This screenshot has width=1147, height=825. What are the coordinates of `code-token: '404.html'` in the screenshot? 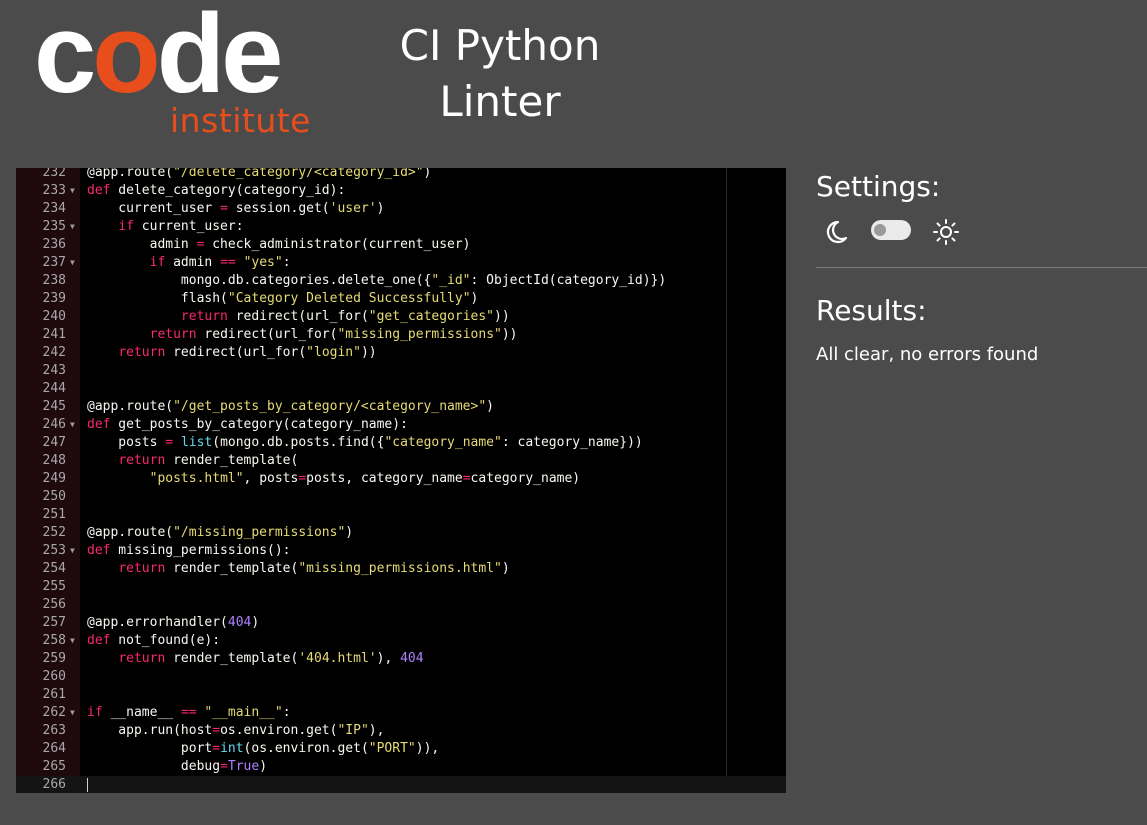 It's located at (337, 658).